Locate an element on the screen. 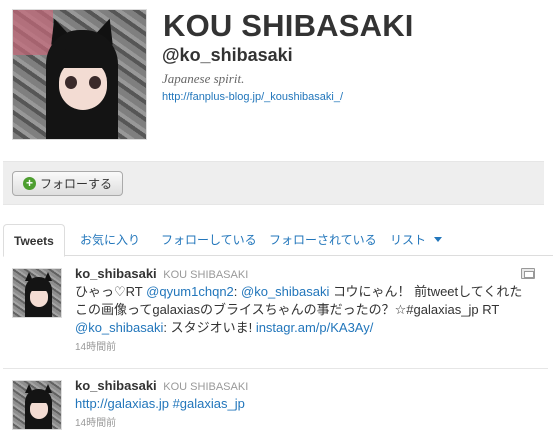  tab-following-label: フォローしている is located at coordinates (209, 240).